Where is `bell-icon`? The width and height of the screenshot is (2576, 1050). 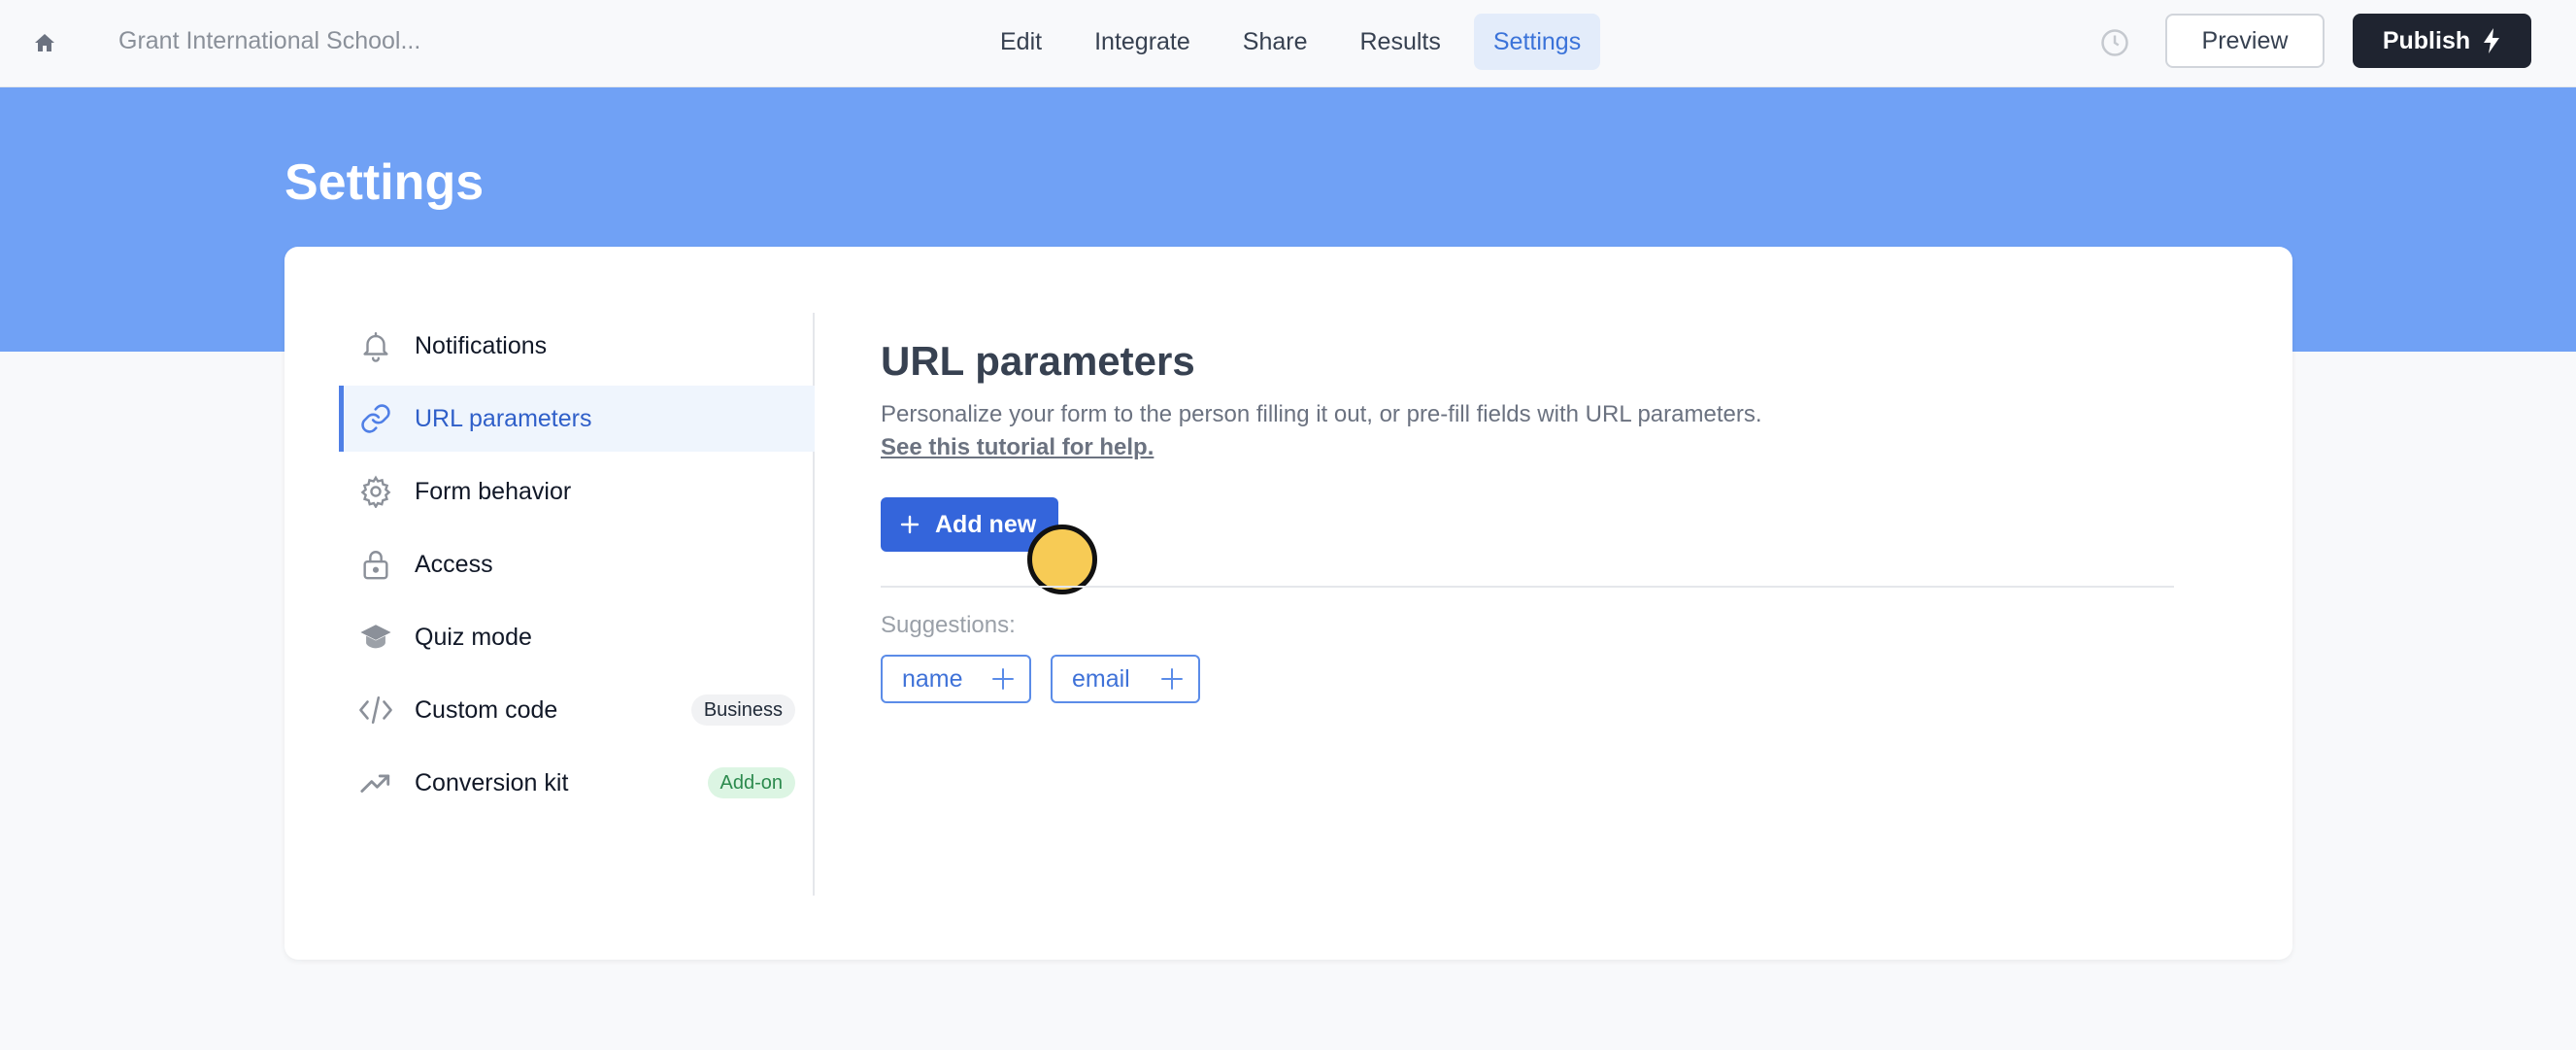 bell-icon is located at coordinates (376, 345).